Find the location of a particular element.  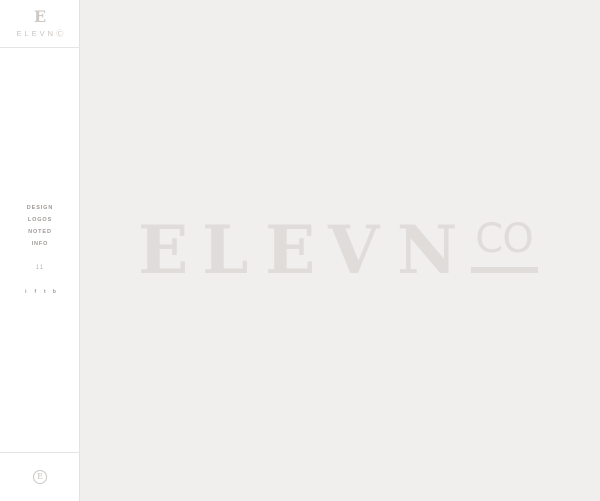

nav-item-logos: LOGOS is located at coordinates (40, 220).